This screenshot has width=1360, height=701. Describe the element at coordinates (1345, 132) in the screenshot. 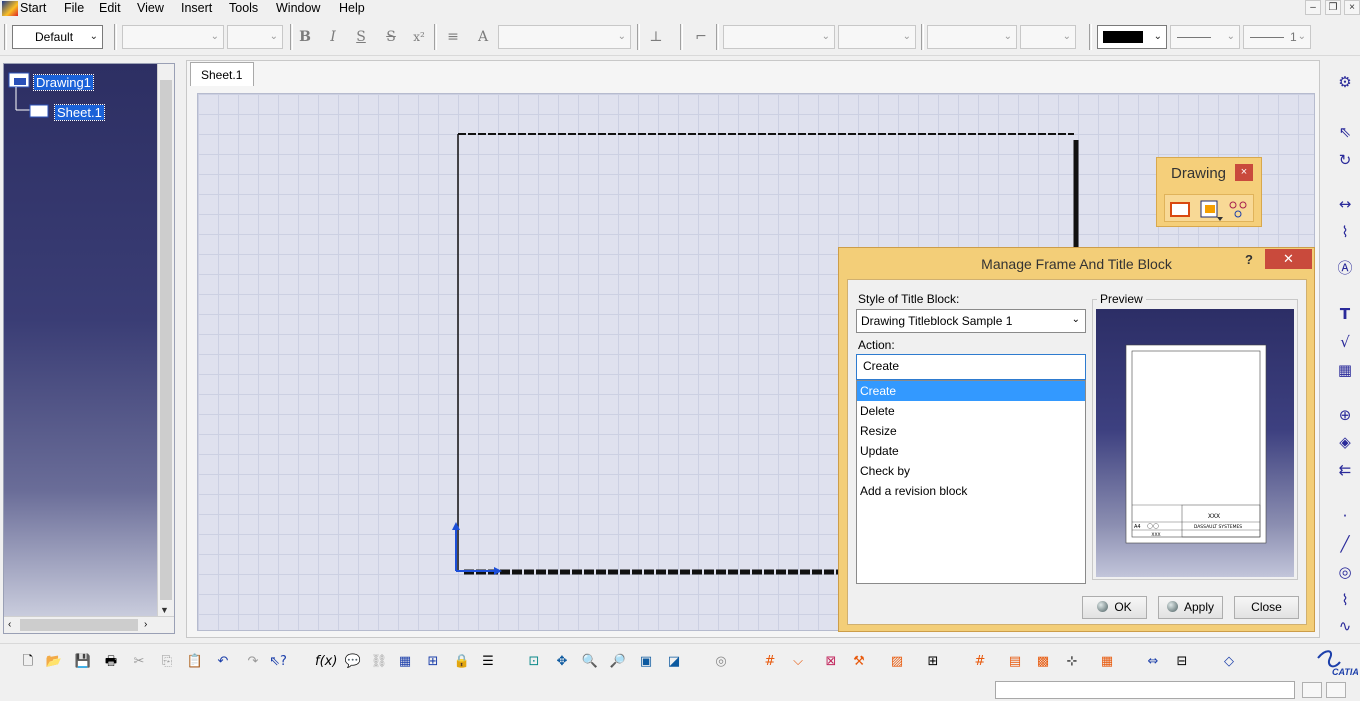

I see `select-icon: ⇖` at that location.